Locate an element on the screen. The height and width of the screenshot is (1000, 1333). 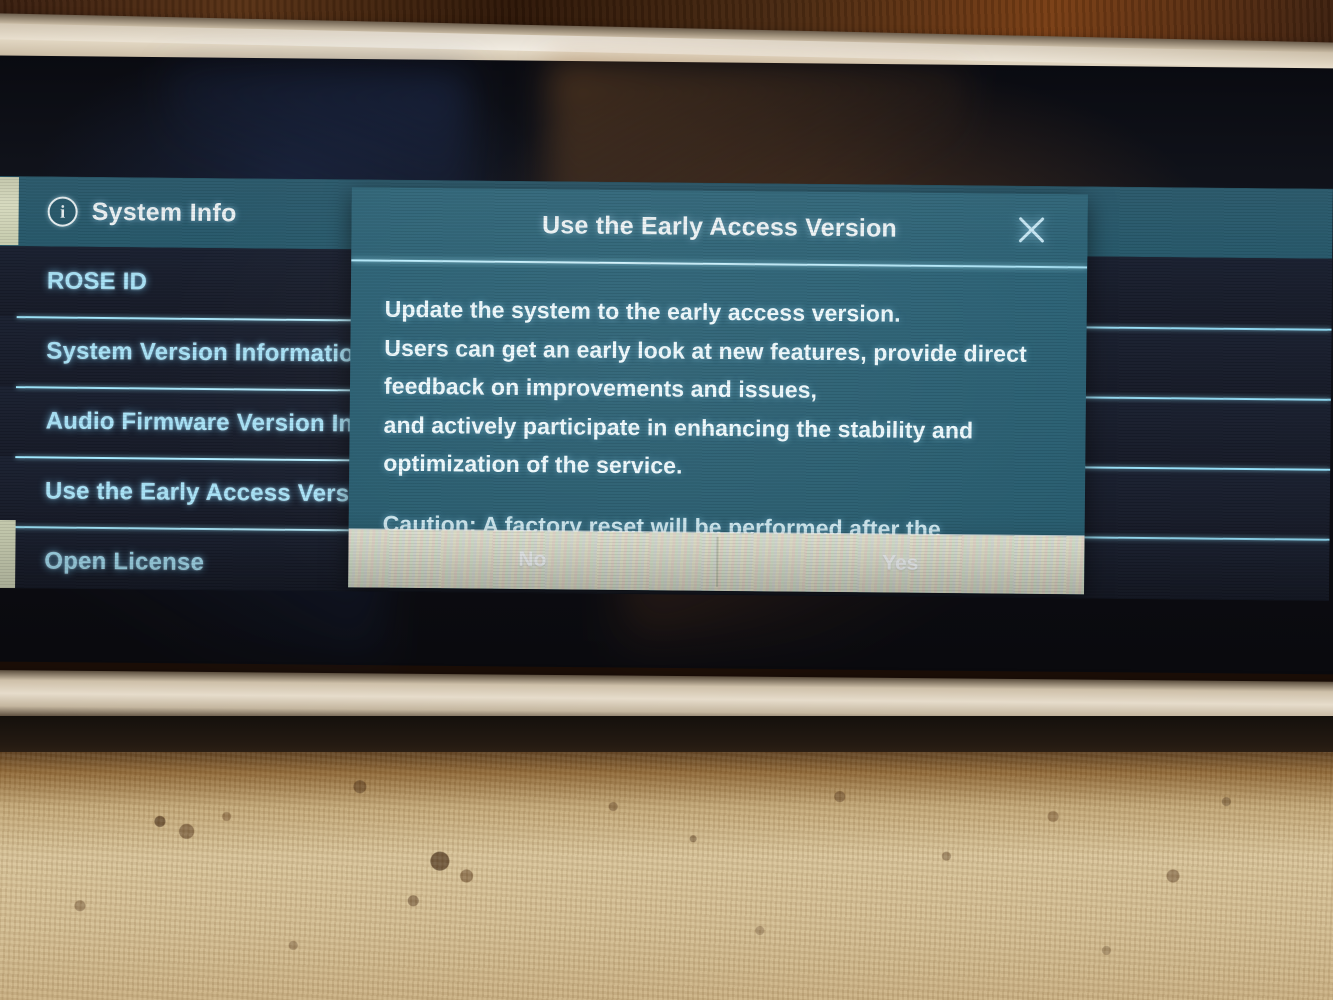
screen-glare-strip-bottom is located at coordinates (8, 554).